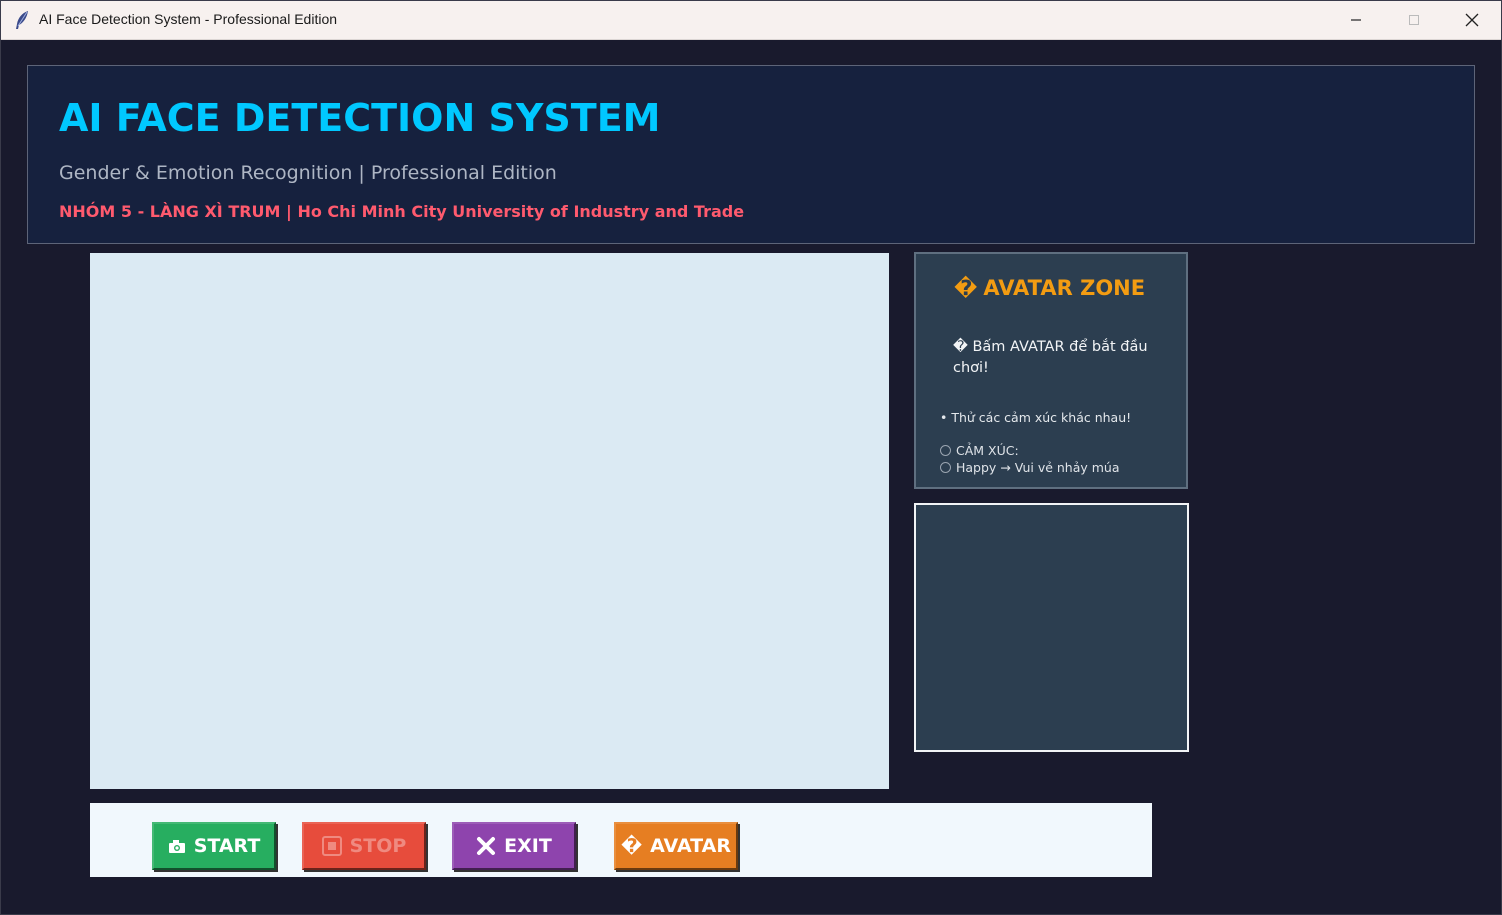 The width and height of the screenshot is (1502, 915). I want to click on avatar-zone-glyph: �, so click(966, 288).